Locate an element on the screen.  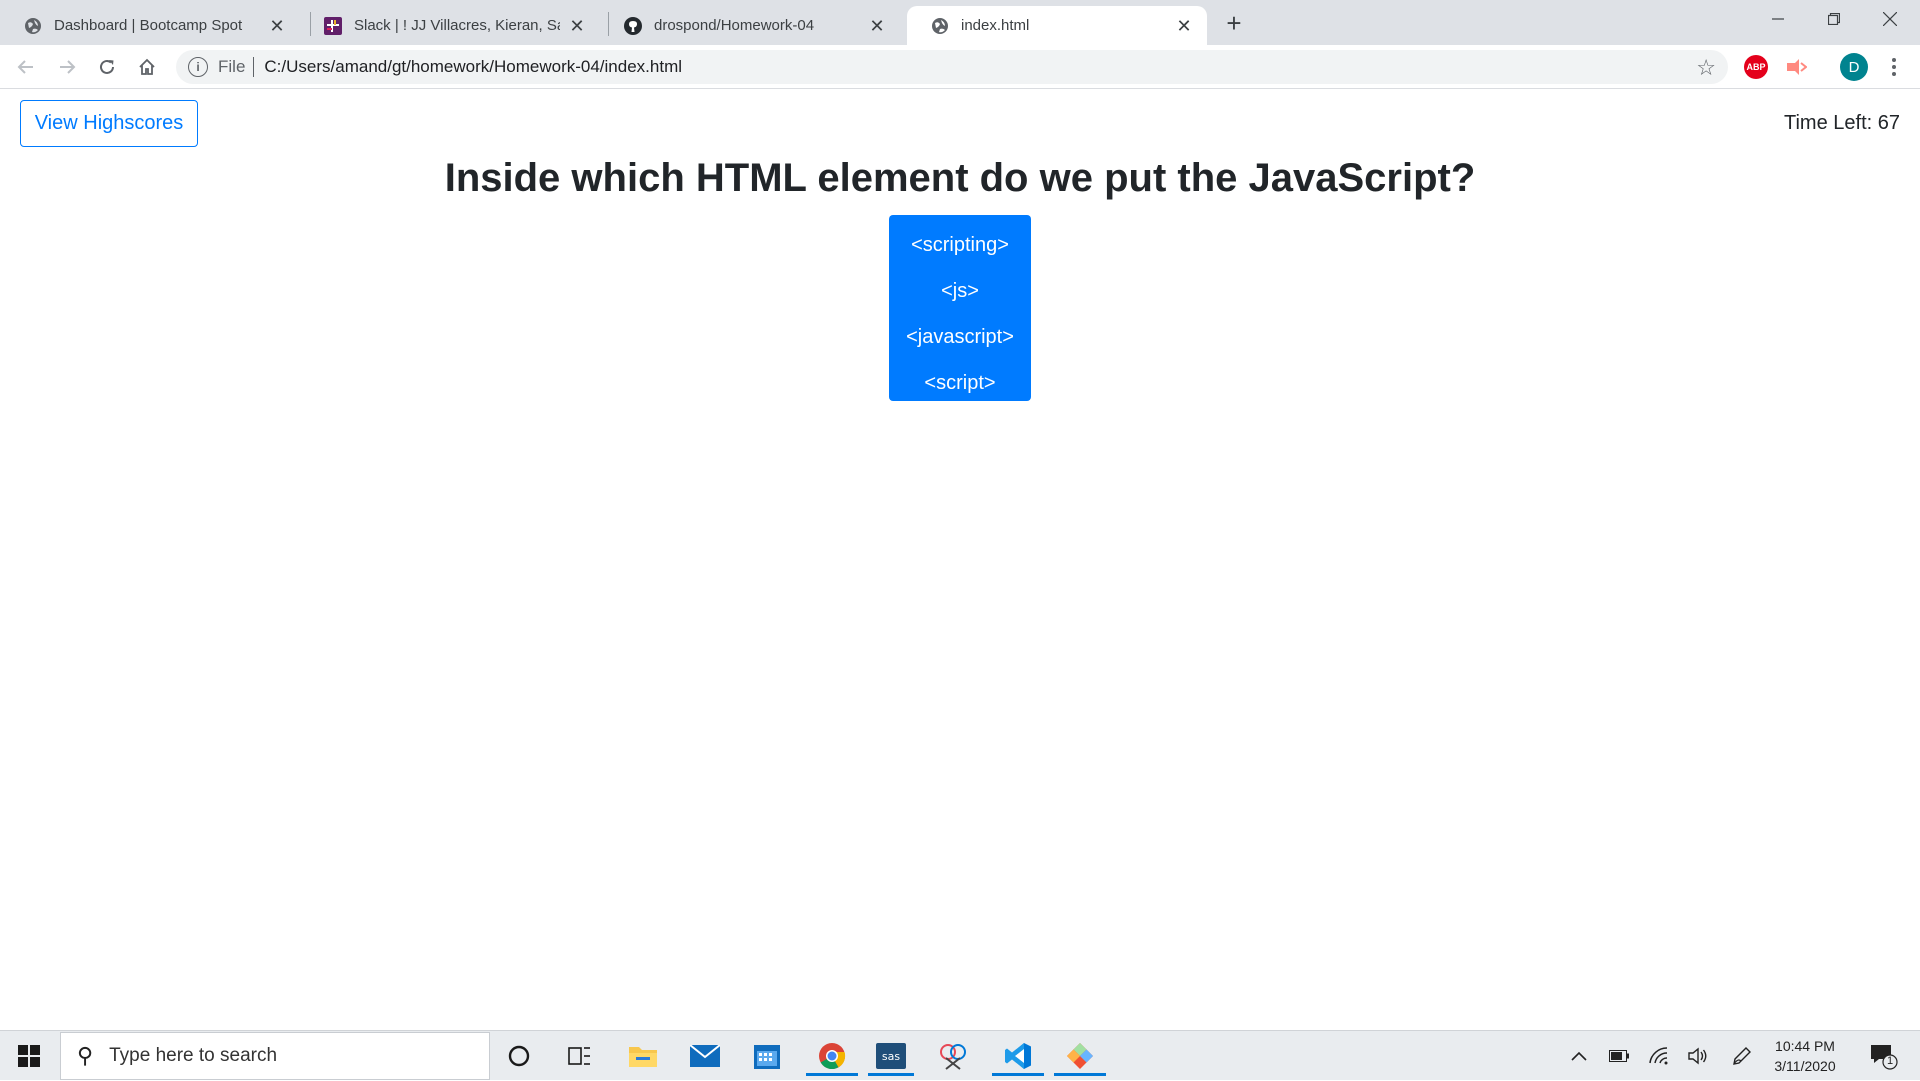
search-placeholder: Type here to search is located at coordinates (193, 1055).